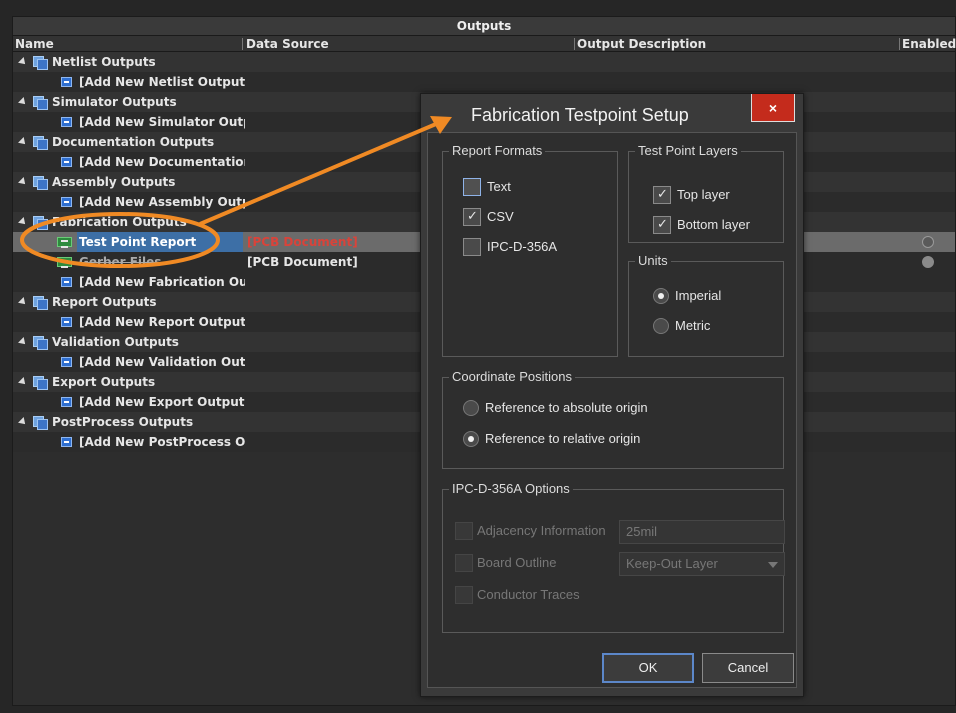  I want to click on highlight-ellipse, so click(120, 240).